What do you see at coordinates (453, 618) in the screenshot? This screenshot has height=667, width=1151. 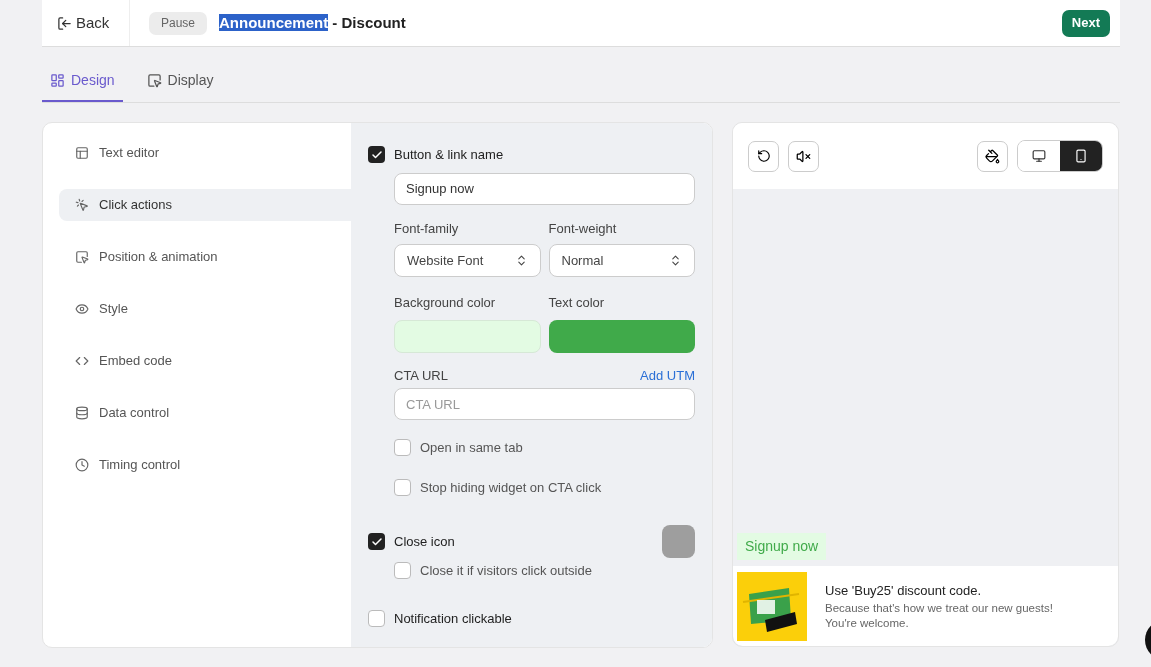 I see `checkbox-label: Notification clickable` at bounding box center [453, 618].